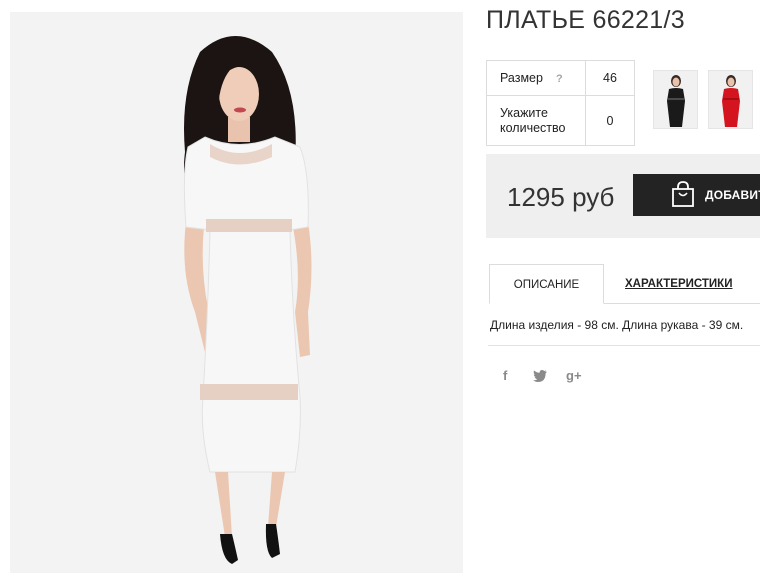  What do you see at coordinates (610, 120) in the screenshot?
I see `quantity-input: 0` at bounding box center [610, 120].